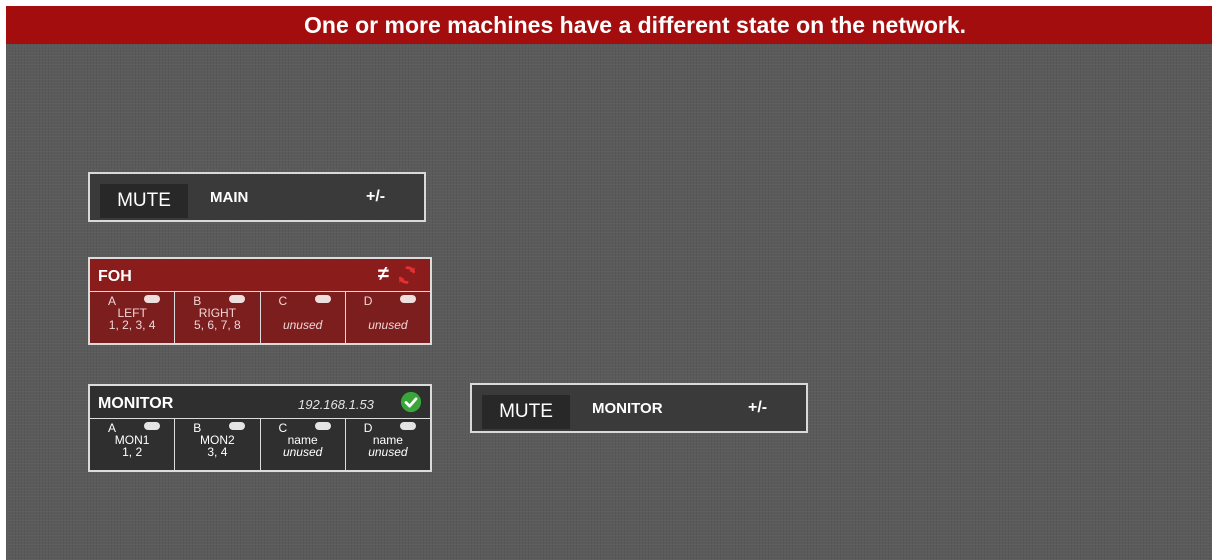 This screenshot has width=1212, height=560. What do you see at coordinates (303, 444) in the screenshot?
I see `output-c-monitor: C name unused` at bounding box center [303, 444].